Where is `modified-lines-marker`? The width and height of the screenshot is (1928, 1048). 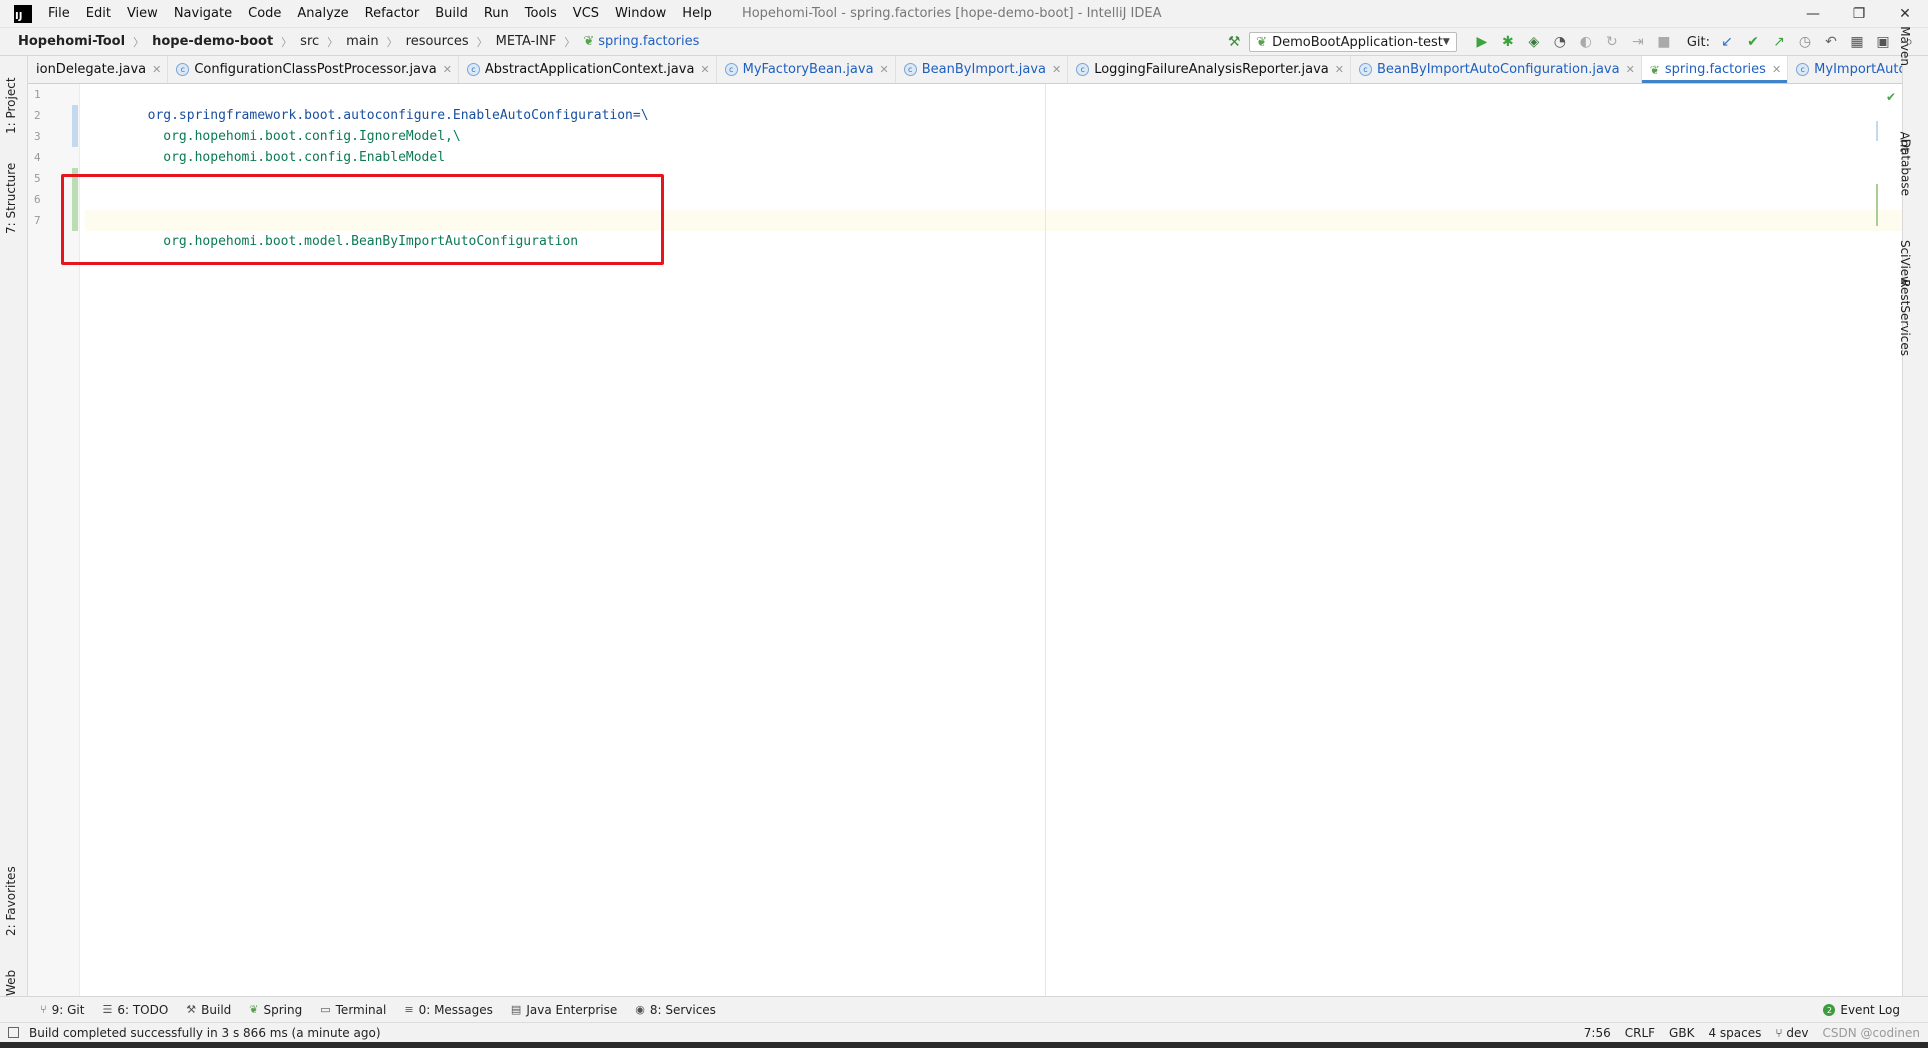
modified-lines-marker is located at coordinates (75, 126).